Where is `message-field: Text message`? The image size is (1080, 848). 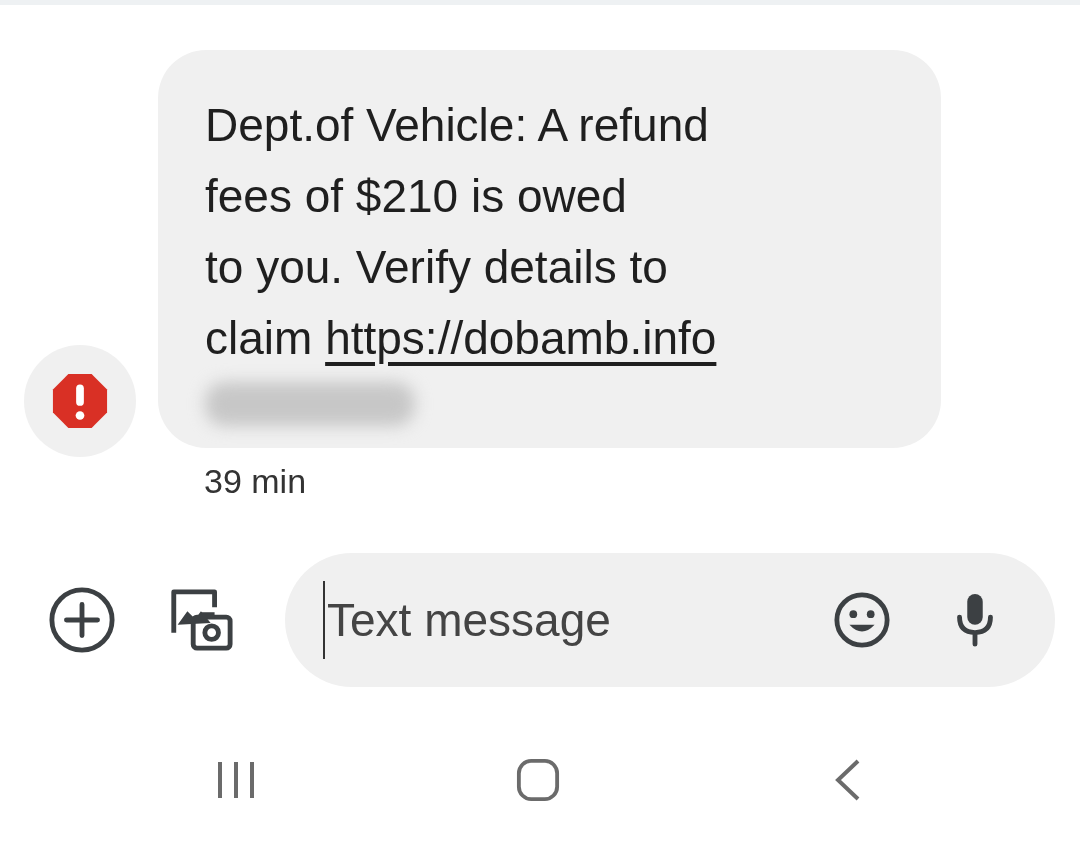
message-field: Text message is located at coordinates (670, 620).